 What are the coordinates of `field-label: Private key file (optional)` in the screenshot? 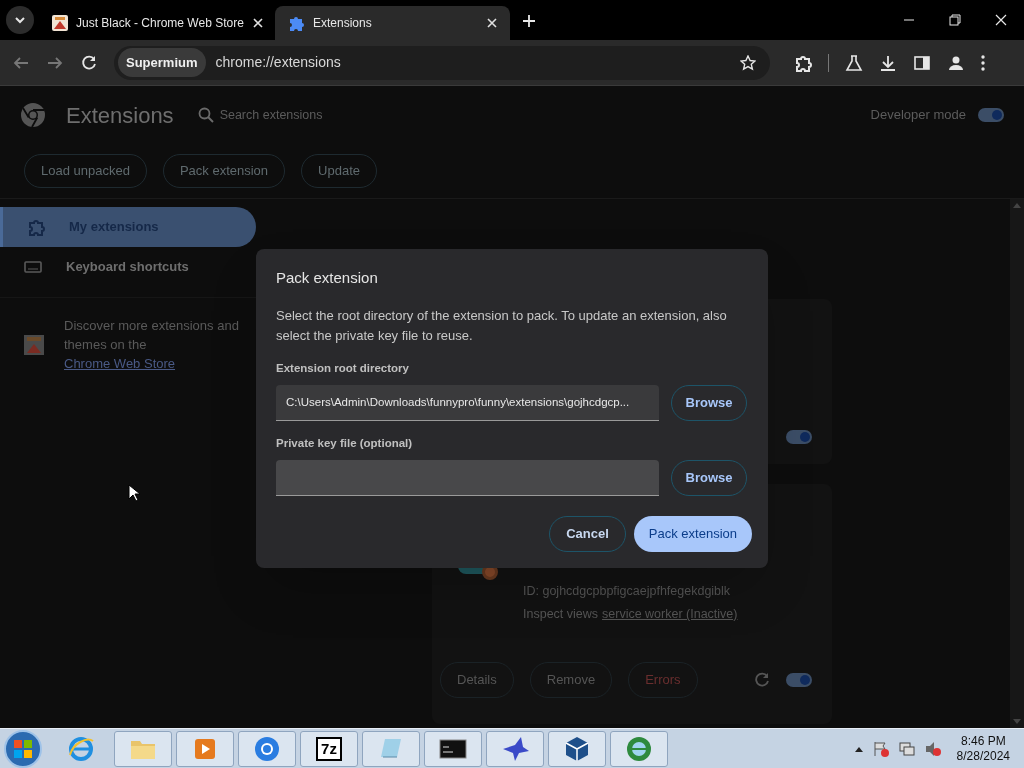 It's located at (345, 443).